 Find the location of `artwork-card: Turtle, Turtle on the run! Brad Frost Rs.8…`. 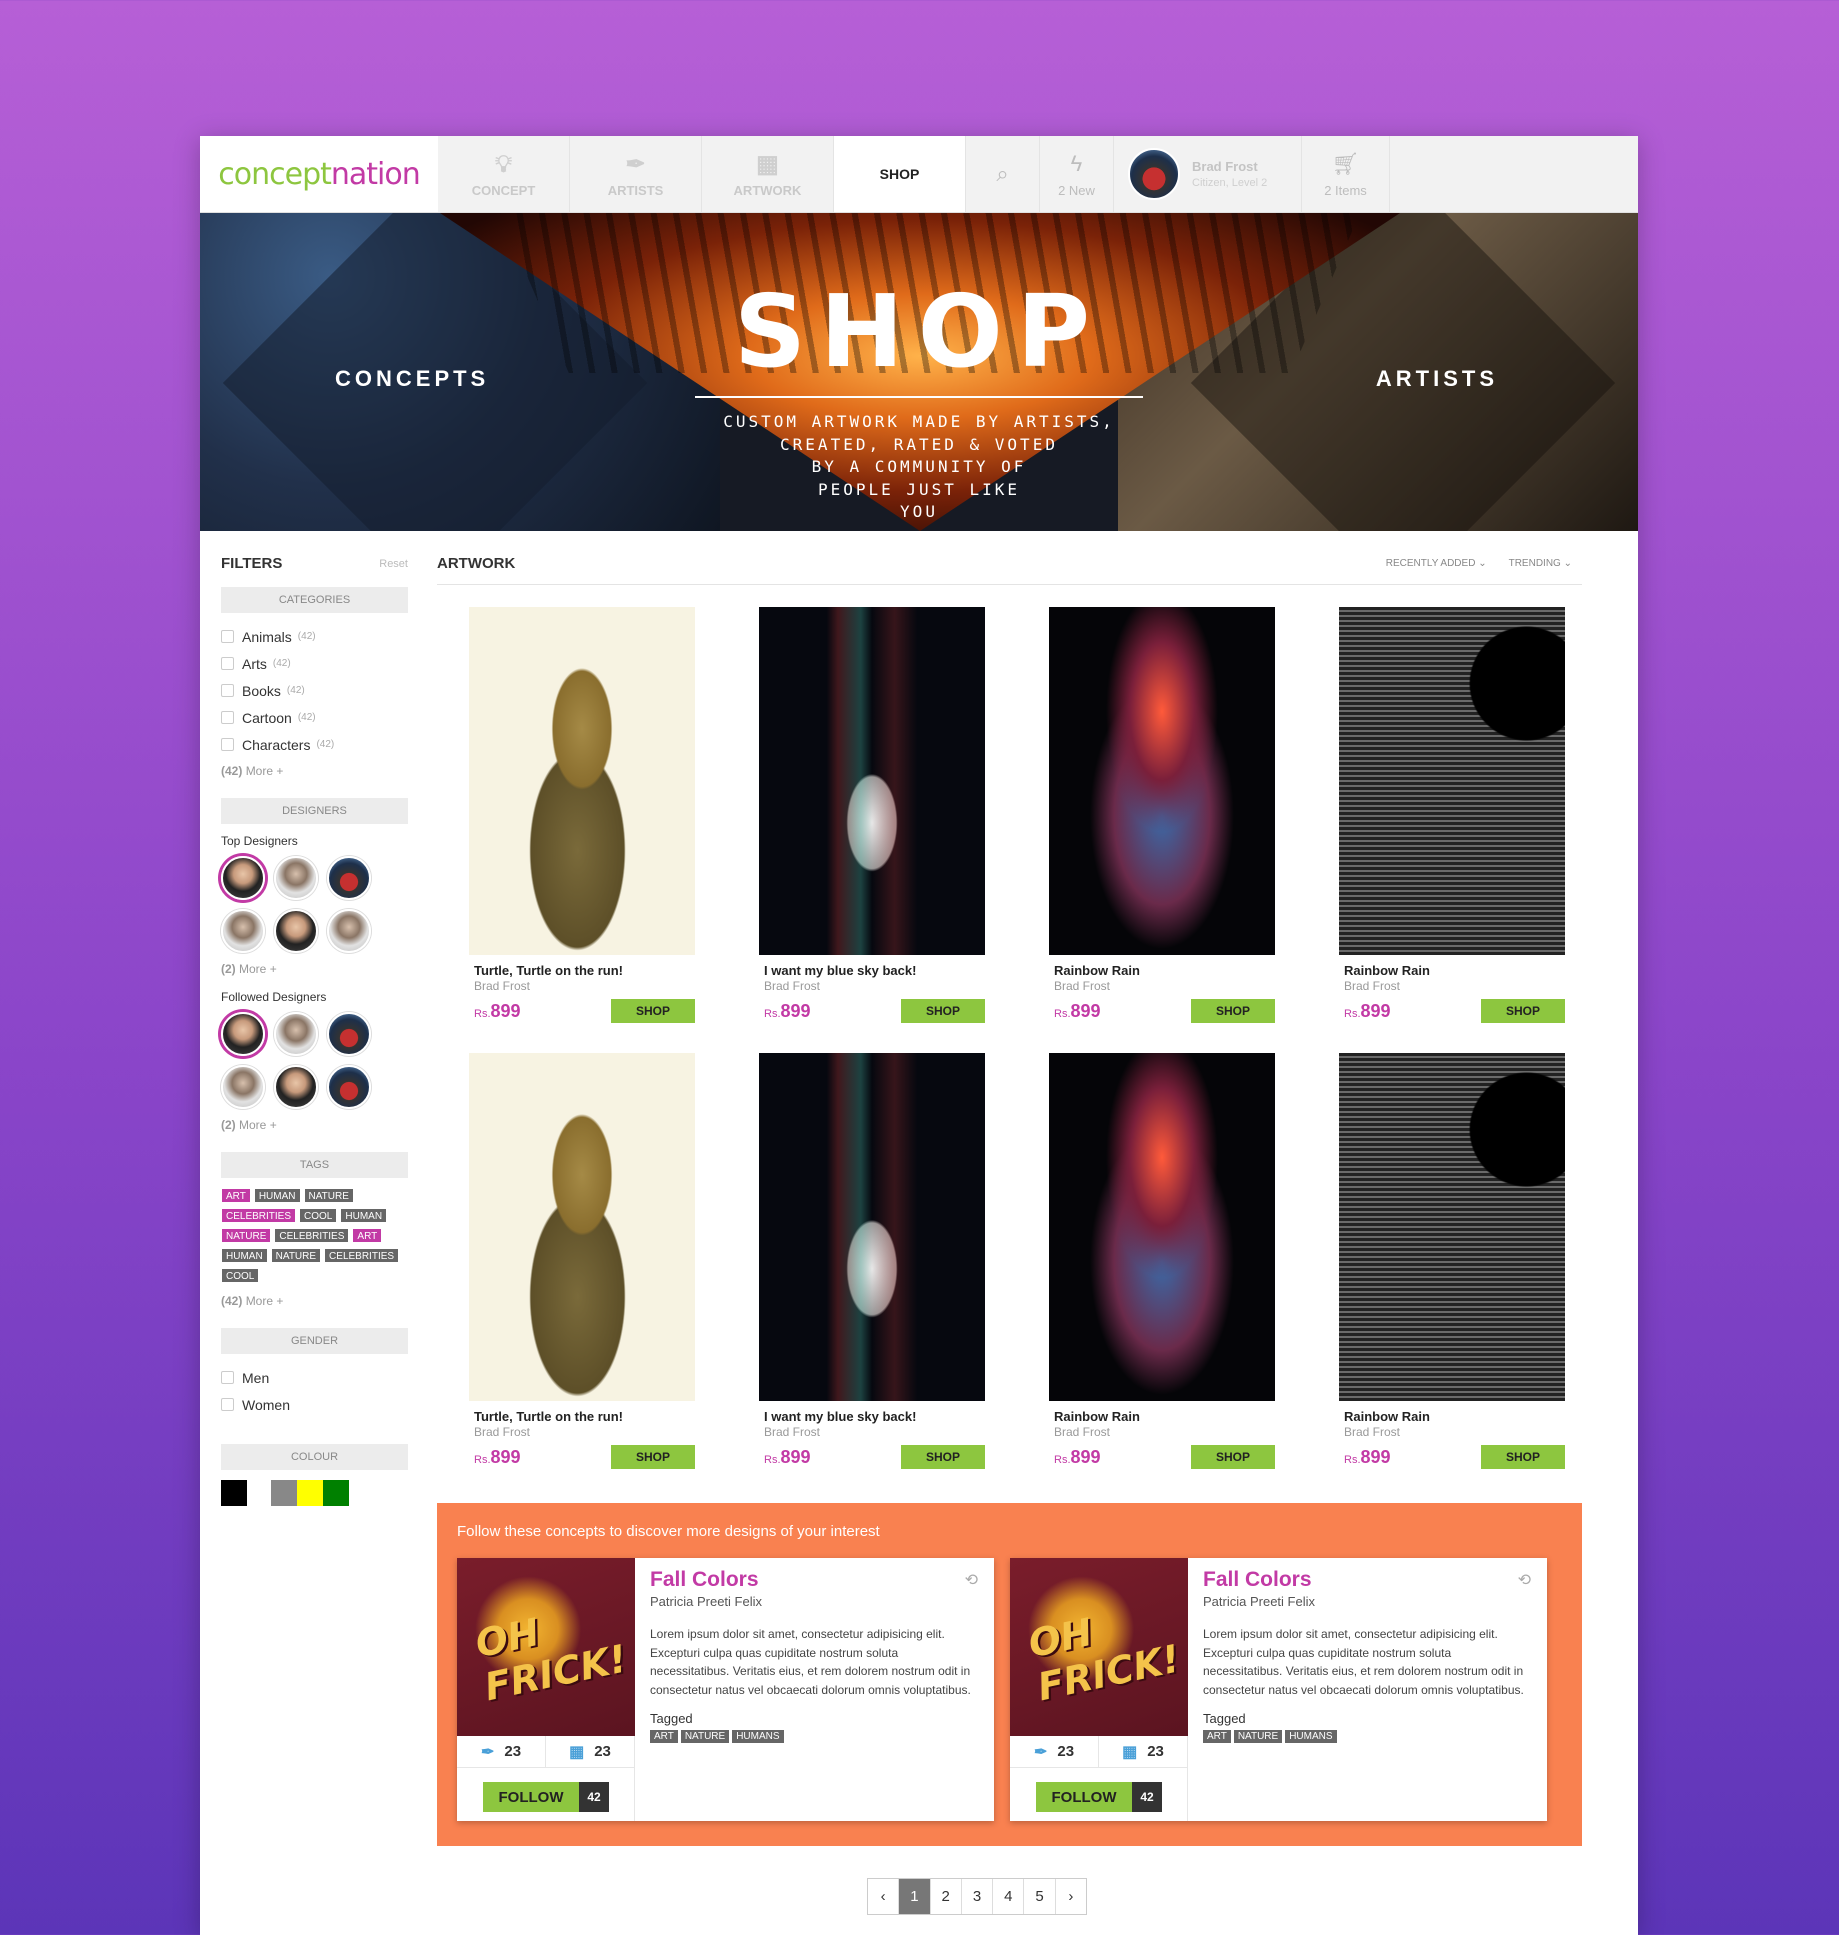

artwork-card: Turtle, Turtle on the run! Brad Frost Rs.8… is located at coordinates (582, 815).